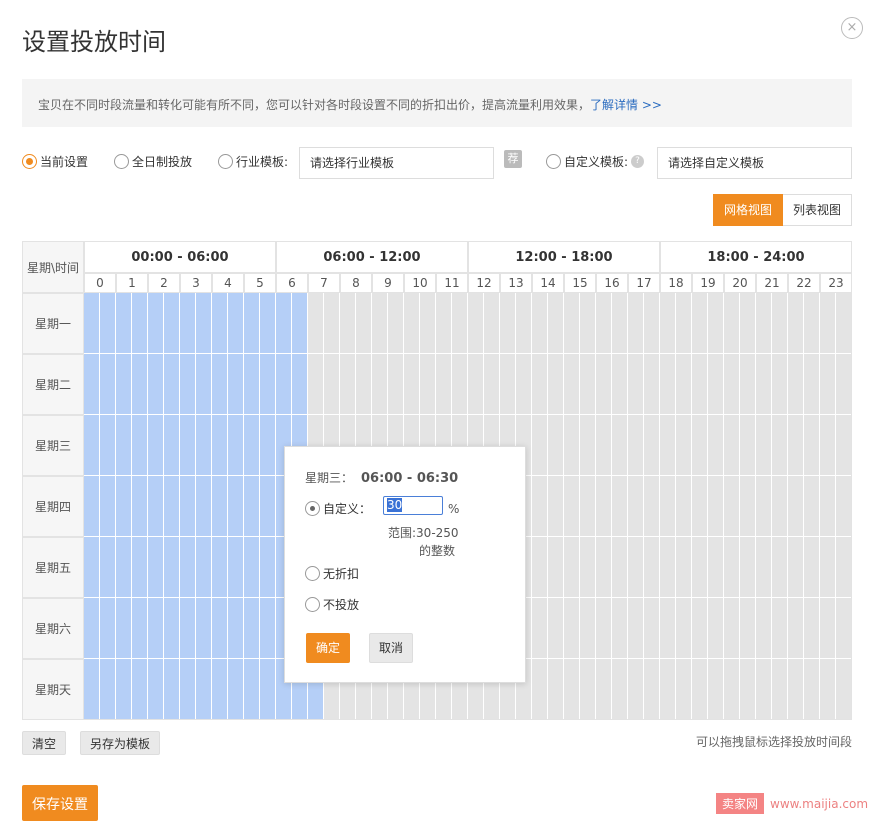  Describe the element at coordinates (55, 161) in the screenshot. I see `radio-current-settings: 当前设置` at that location.